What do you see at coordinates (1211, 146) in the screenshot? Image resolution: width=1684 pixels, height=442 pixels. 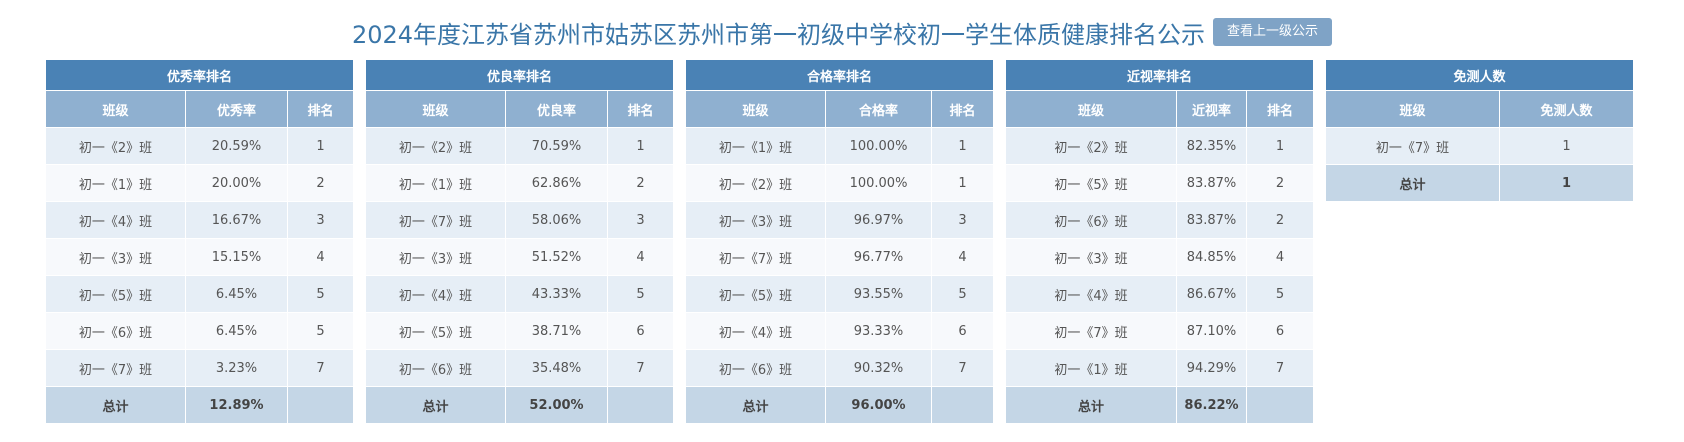 I see `table-cell: 82.35%` at bounding box center [1211, 146].